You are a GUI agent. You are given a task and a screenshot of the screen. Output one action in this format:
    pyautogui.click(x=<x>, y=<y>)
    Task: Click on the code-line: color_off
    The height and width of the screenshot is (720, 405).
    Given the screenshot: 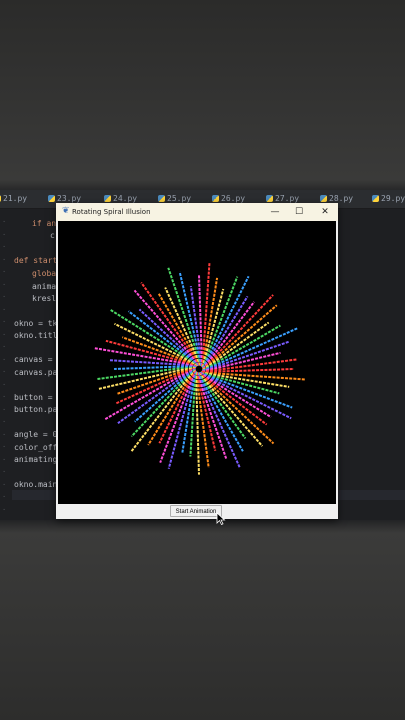 What is the action you would take?
    pyautogui.click(x=36, y=447)
    